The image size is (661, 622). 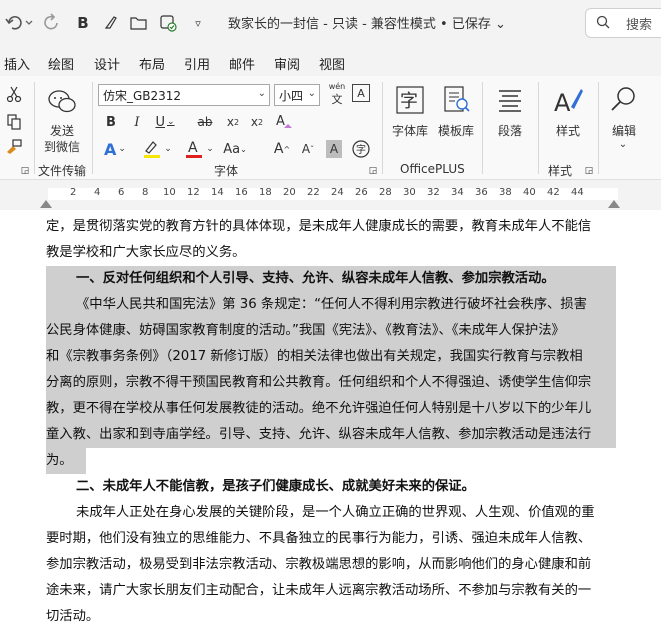 What do you see at coordinates (152, 63) in the screenshot?
I see `tab-layout: 布局` at bounding box center [152, 63].